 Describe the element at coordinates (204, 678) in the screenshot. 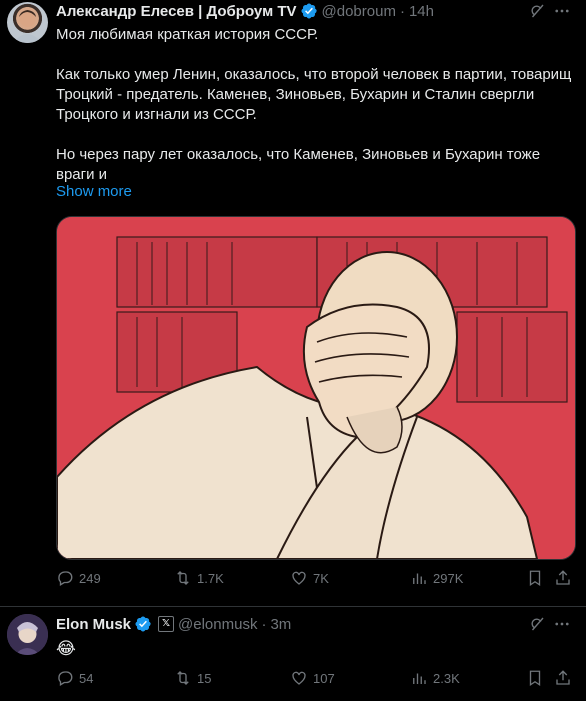

I see `repost-count: 15` at that location.